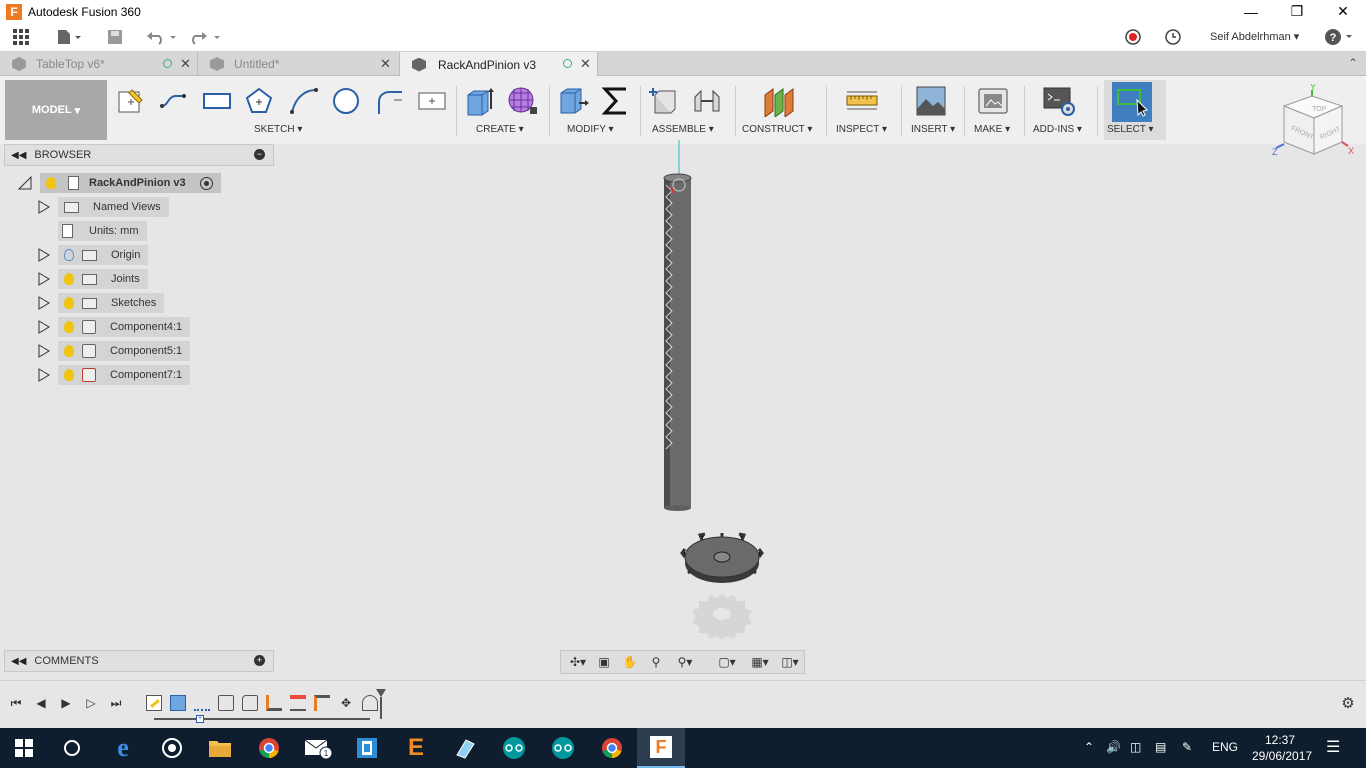  I want to click on 3d-print-icon, so click(993, 101).